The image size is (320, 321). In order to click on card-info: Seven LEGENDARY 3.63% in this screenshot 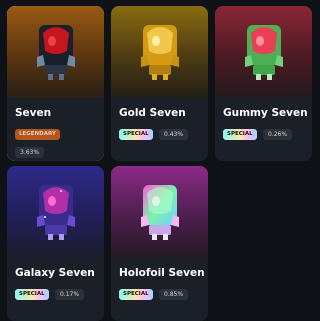, I will do `click(55, 129)`.